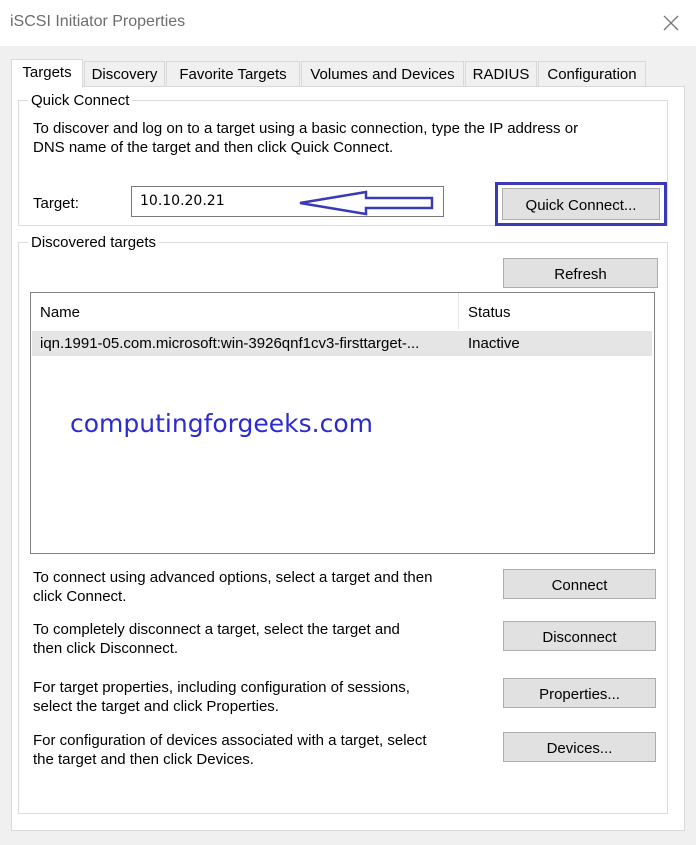  I want to click on close-button, so click(671, 23).